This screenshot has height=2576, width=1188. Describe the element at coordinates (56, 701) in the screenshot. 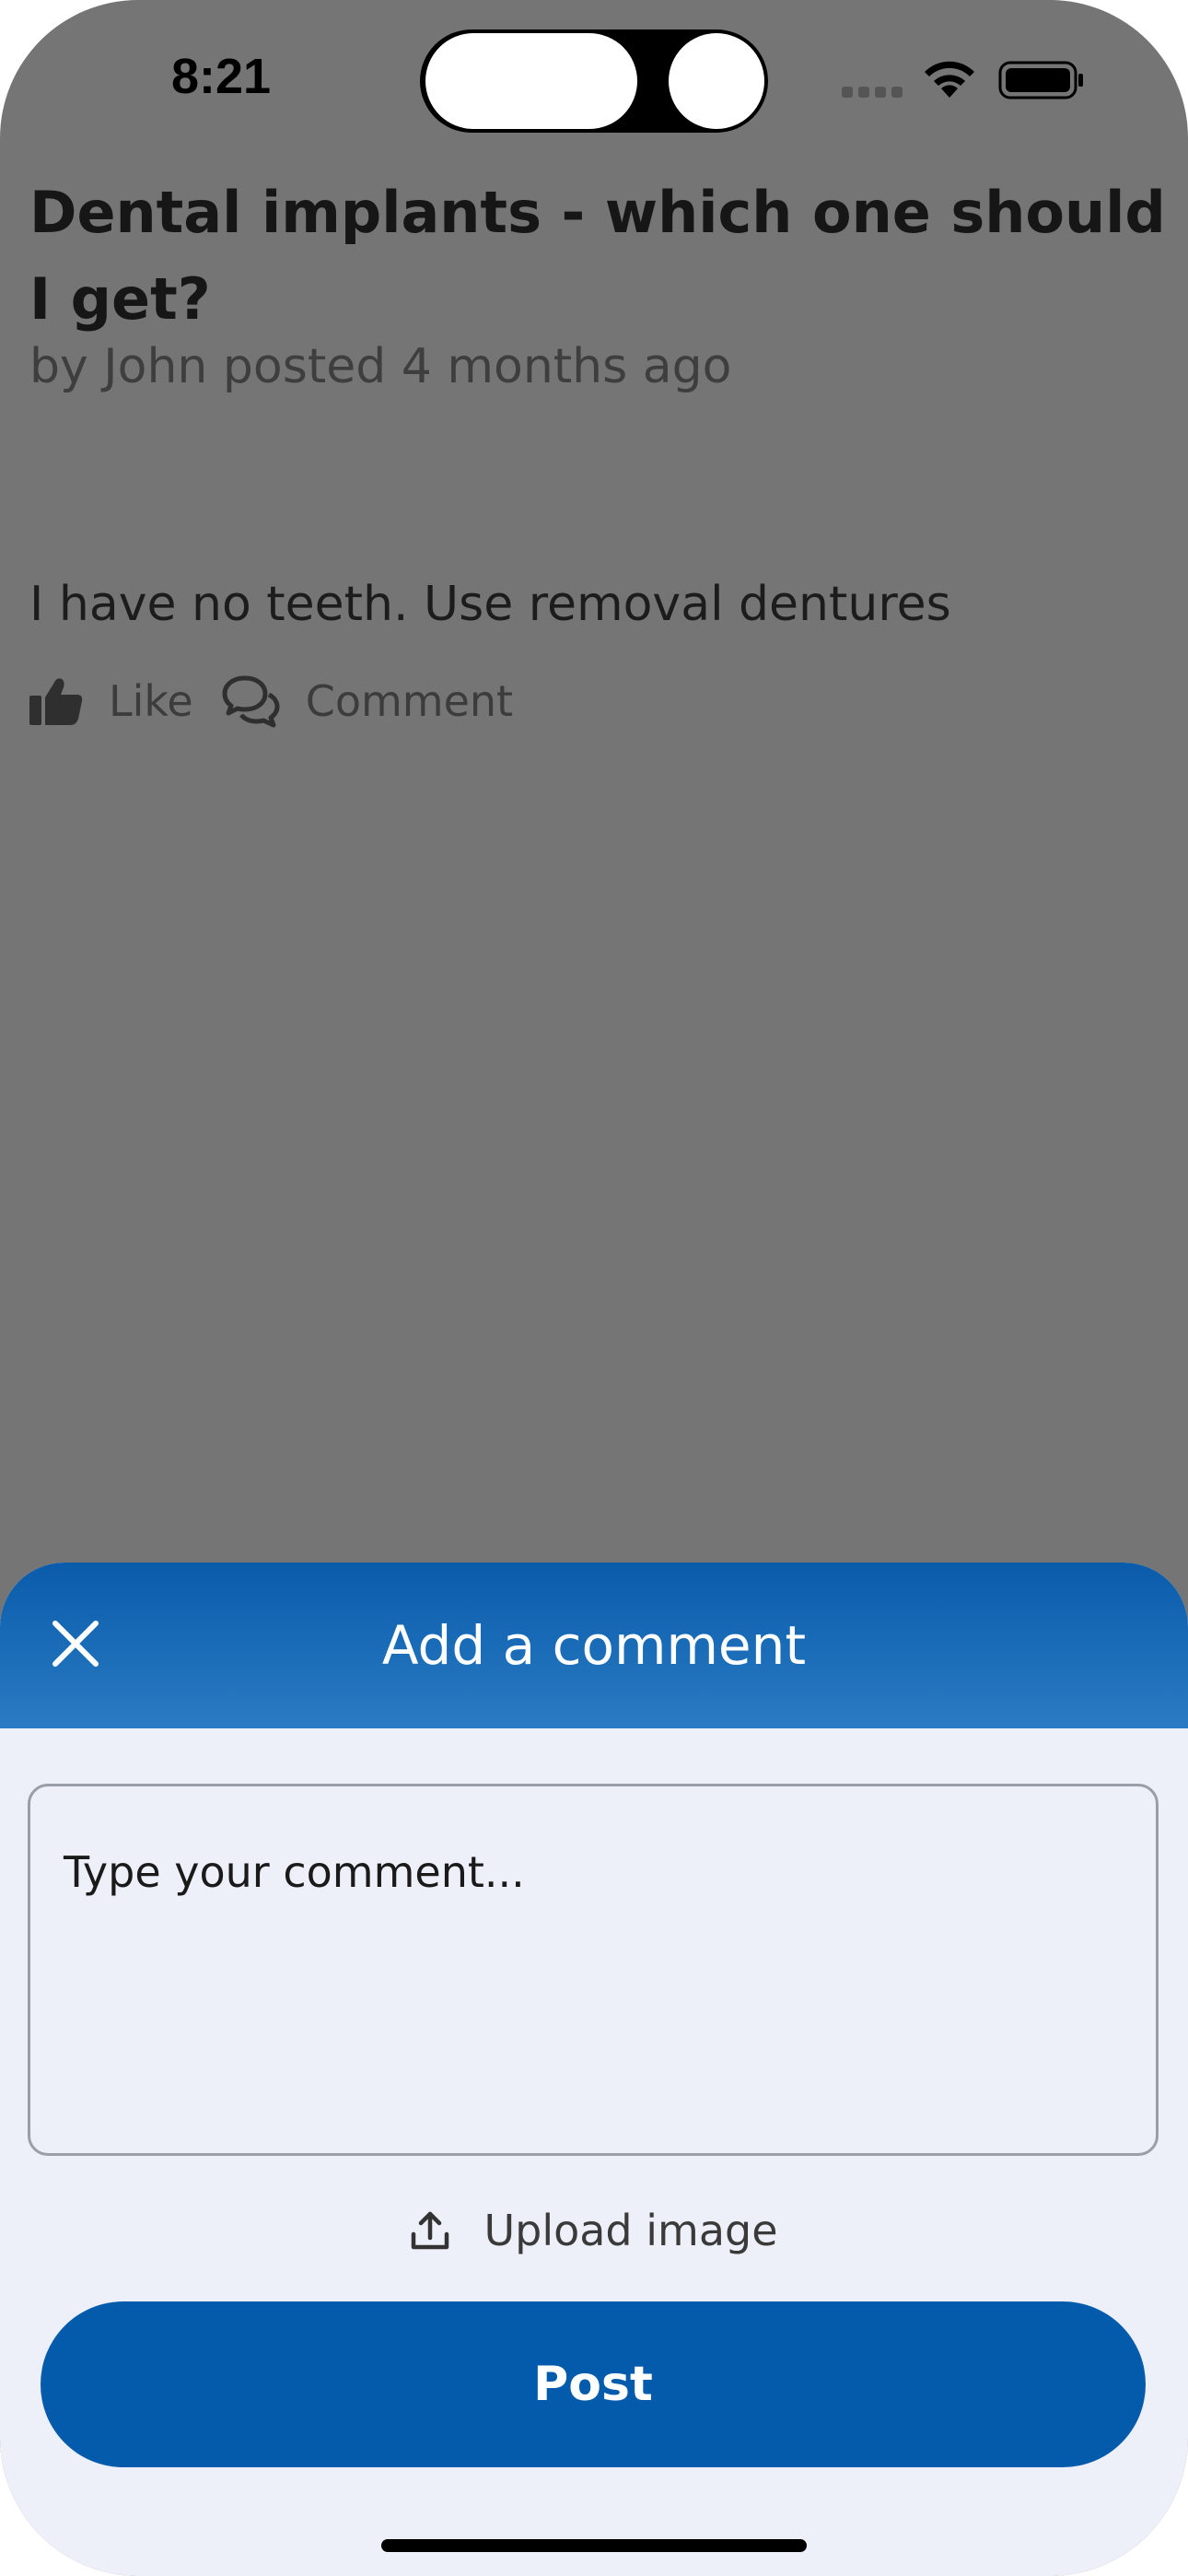

I see `thumbs-up-icon` at that location.